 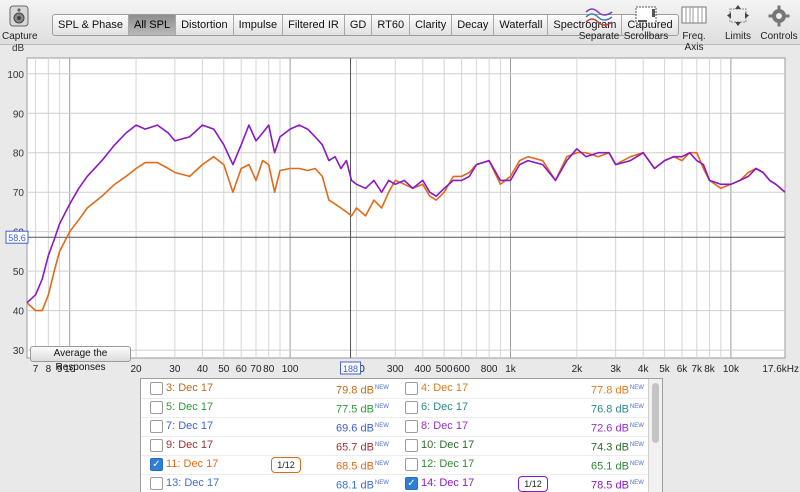 I want to click on tab-rt60: RT60, so click(x=391, y=25).